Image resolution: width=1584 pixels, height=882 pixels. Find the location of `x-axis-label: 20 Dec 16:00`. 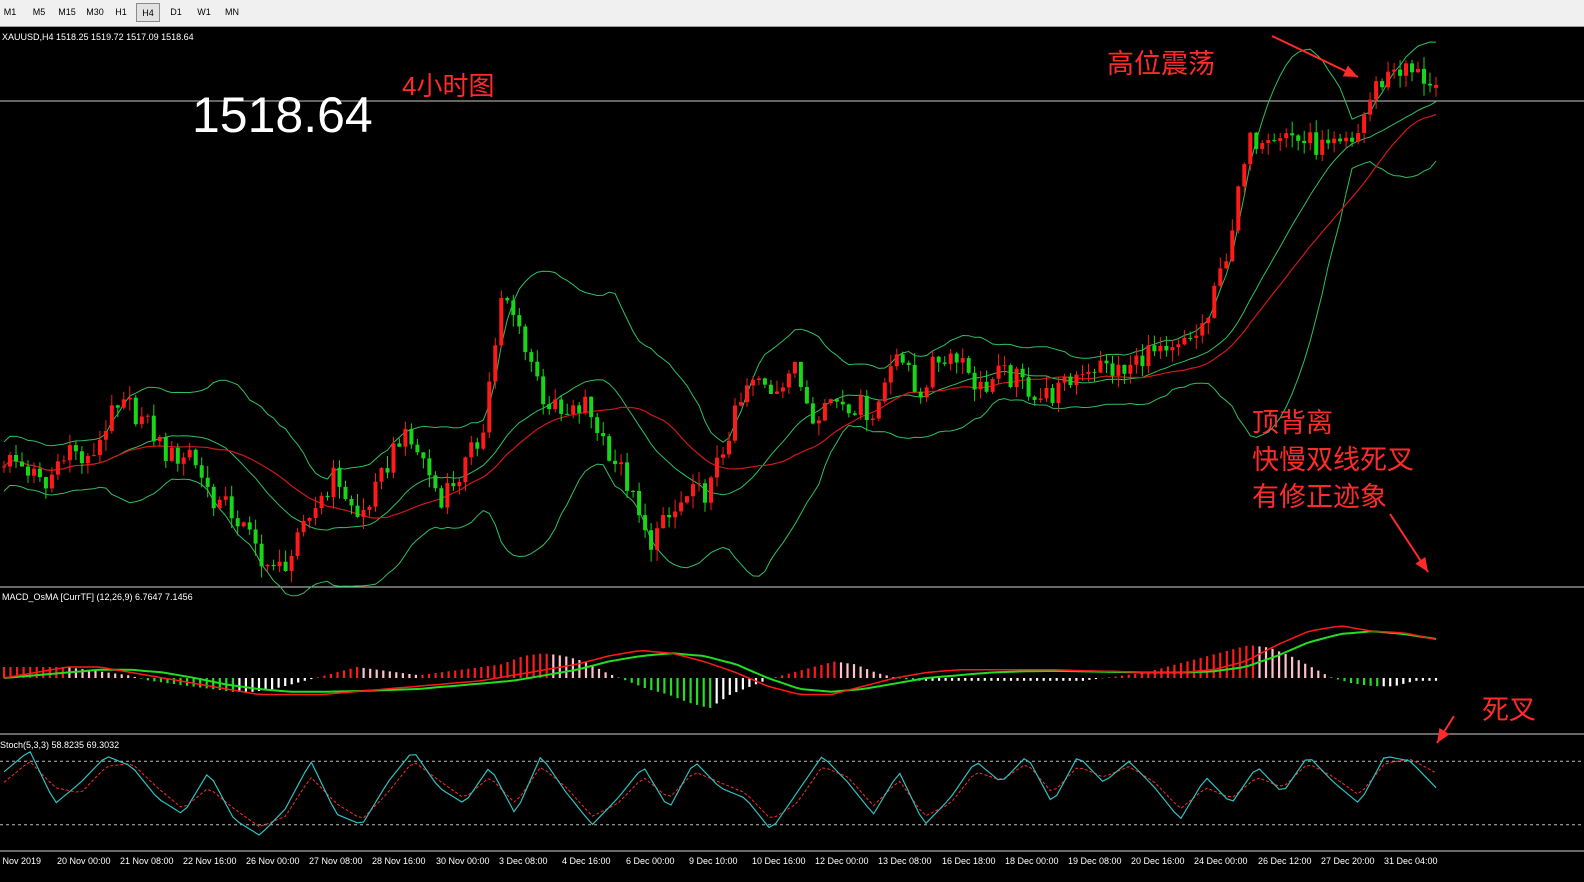

x-axis-label: 20 Dec 16:00 is located at coordinates (1158, 861).